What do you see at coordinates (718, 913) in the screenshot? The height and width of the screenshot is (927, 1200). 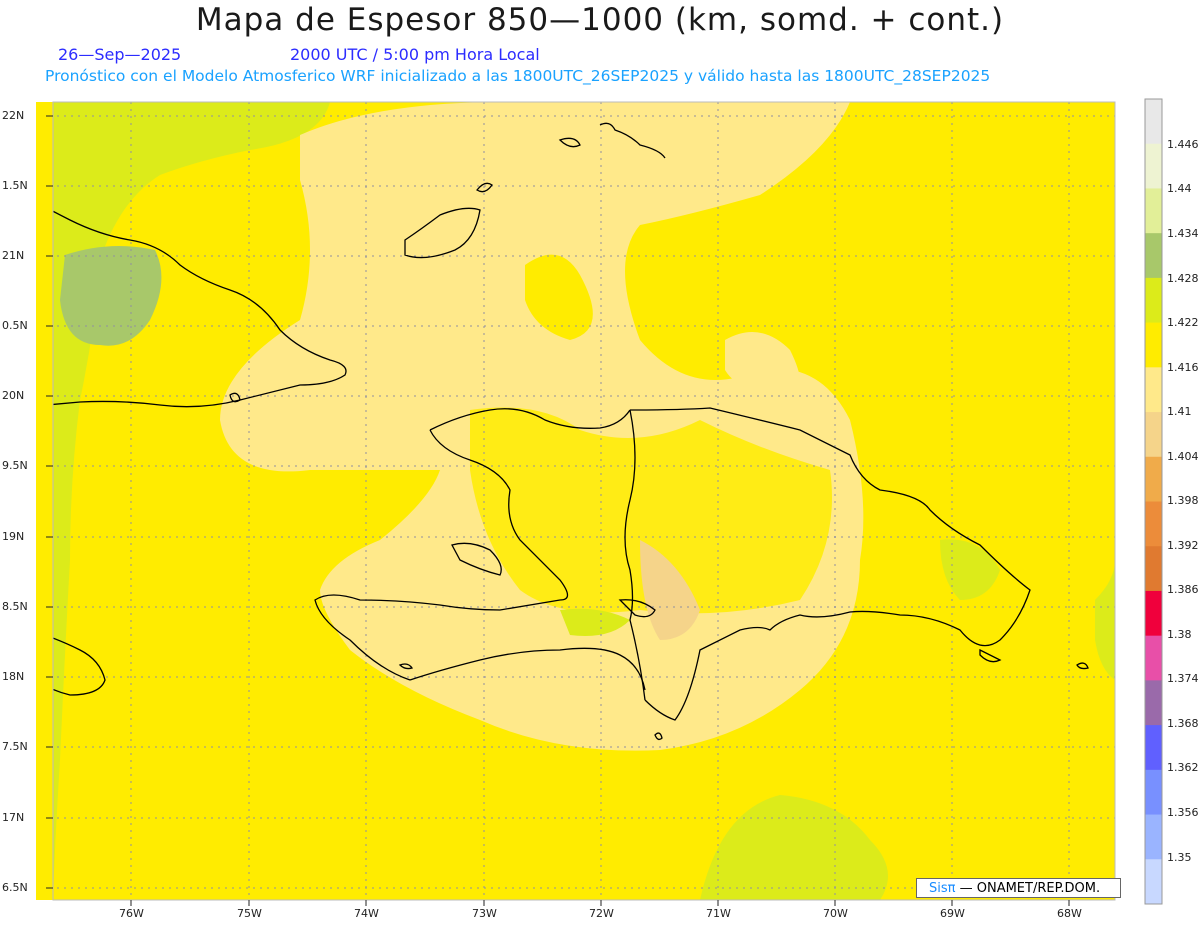 I see `lon-label: 71W` at bounding box center [718, 913].